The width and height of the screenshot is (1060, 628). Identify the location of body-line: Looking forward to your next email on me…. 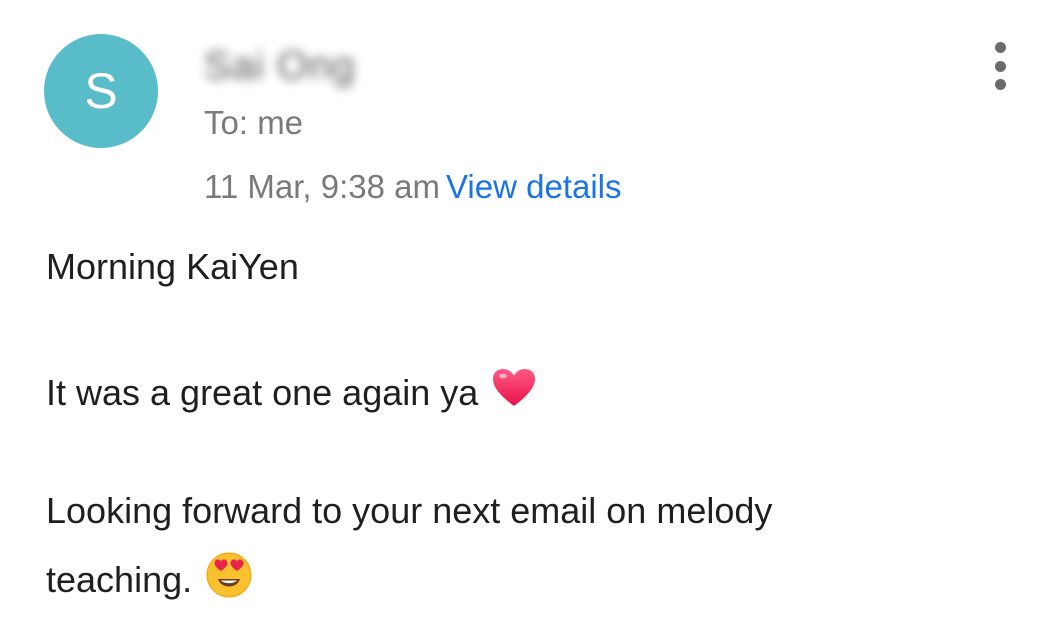
(409, 510).